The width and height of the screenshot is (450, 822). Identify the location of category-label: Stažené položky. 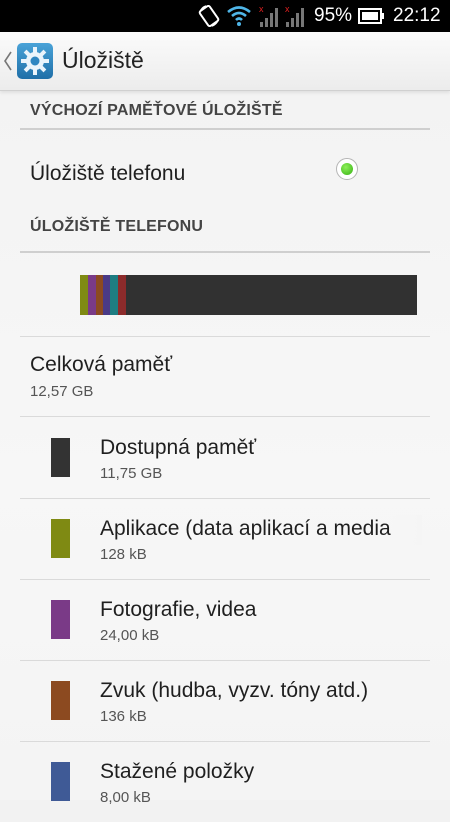
(177, 771).